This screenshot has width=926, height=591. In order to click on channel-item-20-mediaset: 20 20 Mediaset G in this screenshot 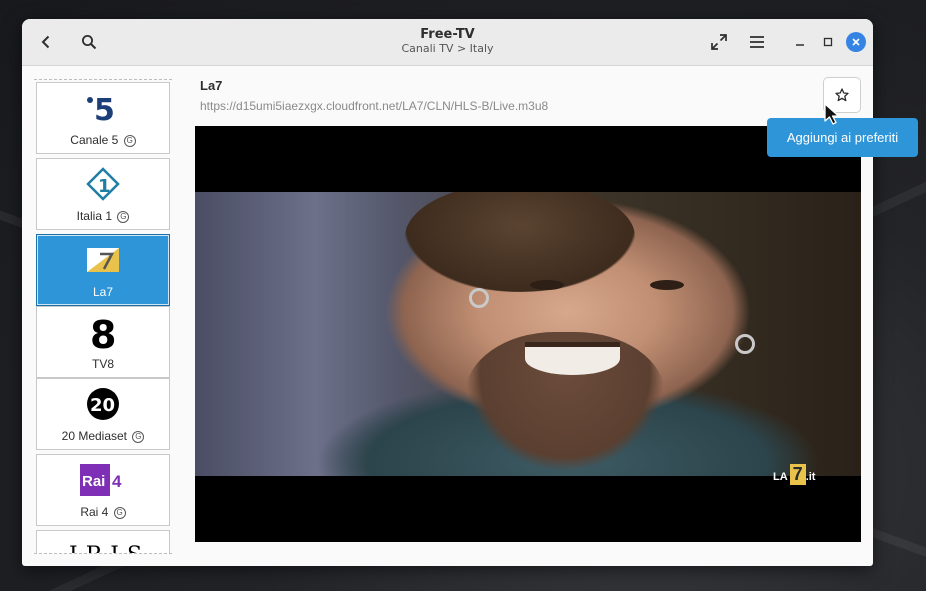, I will do `click(103, 414)`.